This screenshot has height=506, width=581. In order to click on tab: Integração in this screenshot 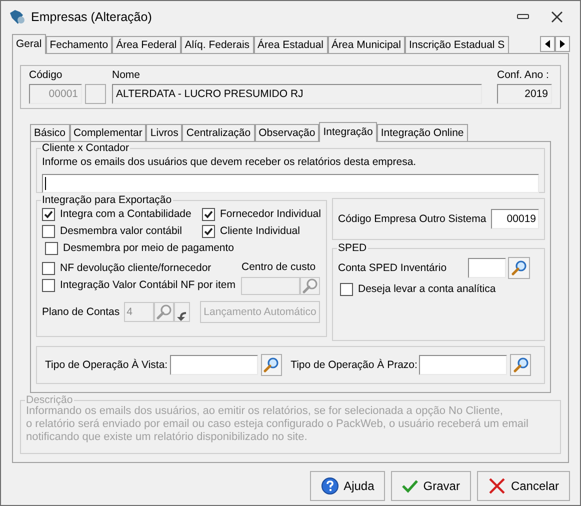, I will do `click(348, 132)`.